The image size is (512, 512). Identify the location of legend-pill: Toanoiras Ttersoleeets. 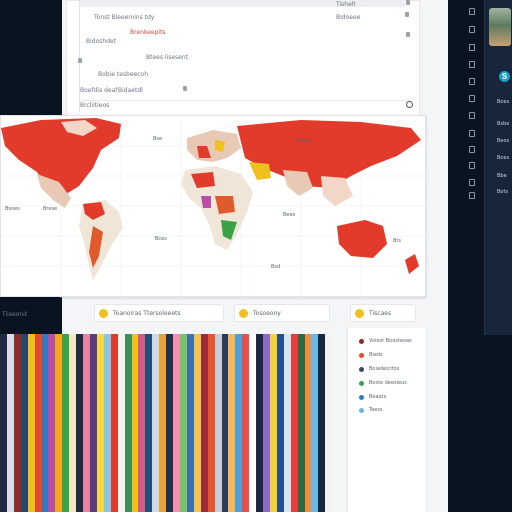
(159, 313).